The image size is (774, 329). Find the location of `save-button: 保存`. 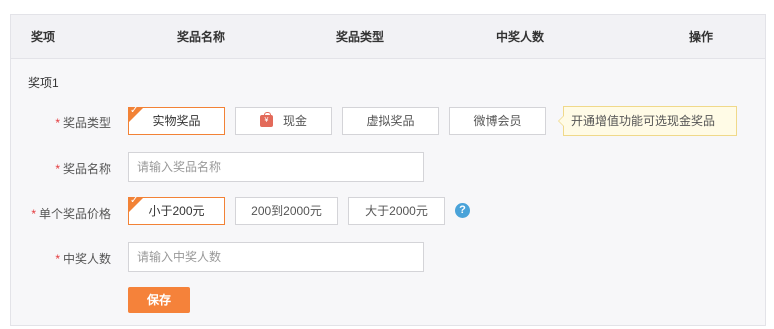

save-button: 保存 is located at coordinates (159, 300).